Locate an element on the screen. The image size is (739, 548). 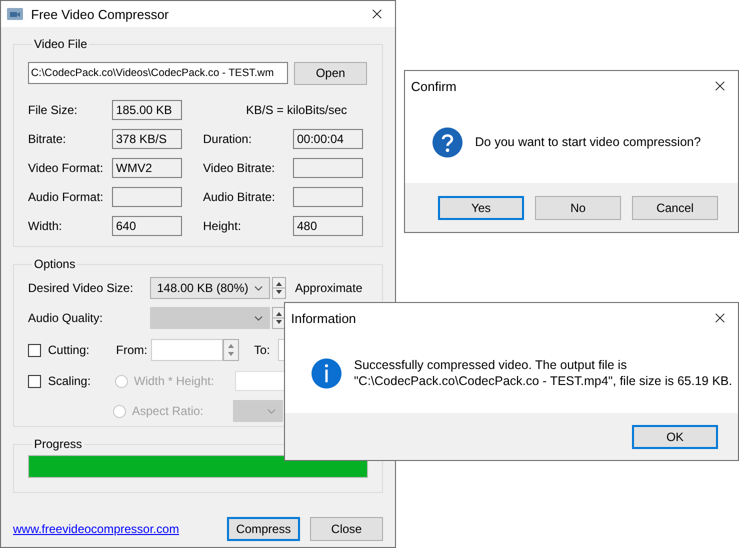
group-heading: Video File is located at coordinates (60, 44).